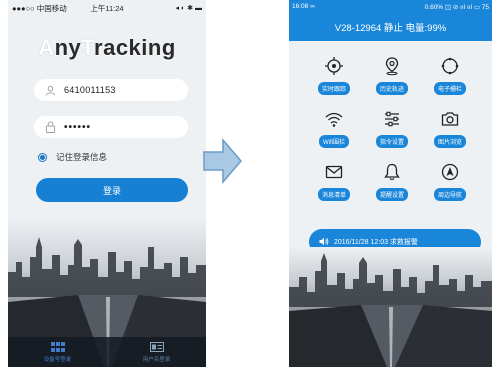 The width and height of the screenshot is (492, 367). I want to click on tab-label: 设备号登录, so click(57, 359).